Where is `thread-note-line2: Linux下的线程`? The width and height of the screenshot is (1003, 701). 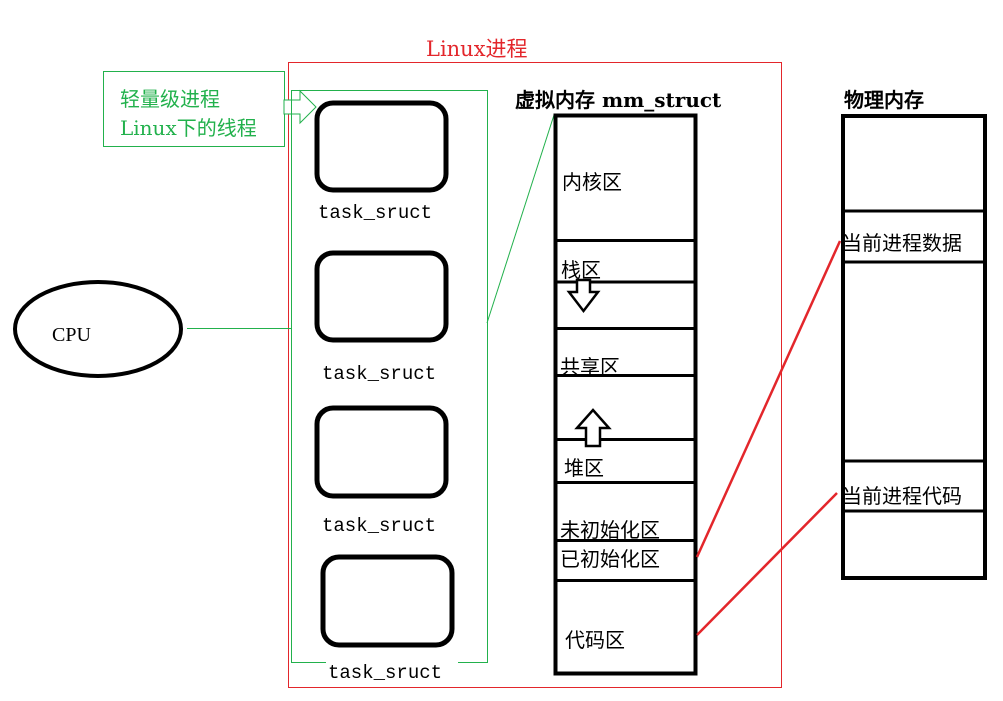
thread-note-line2: Linux下的线程 is located at coordinates (188, 128).